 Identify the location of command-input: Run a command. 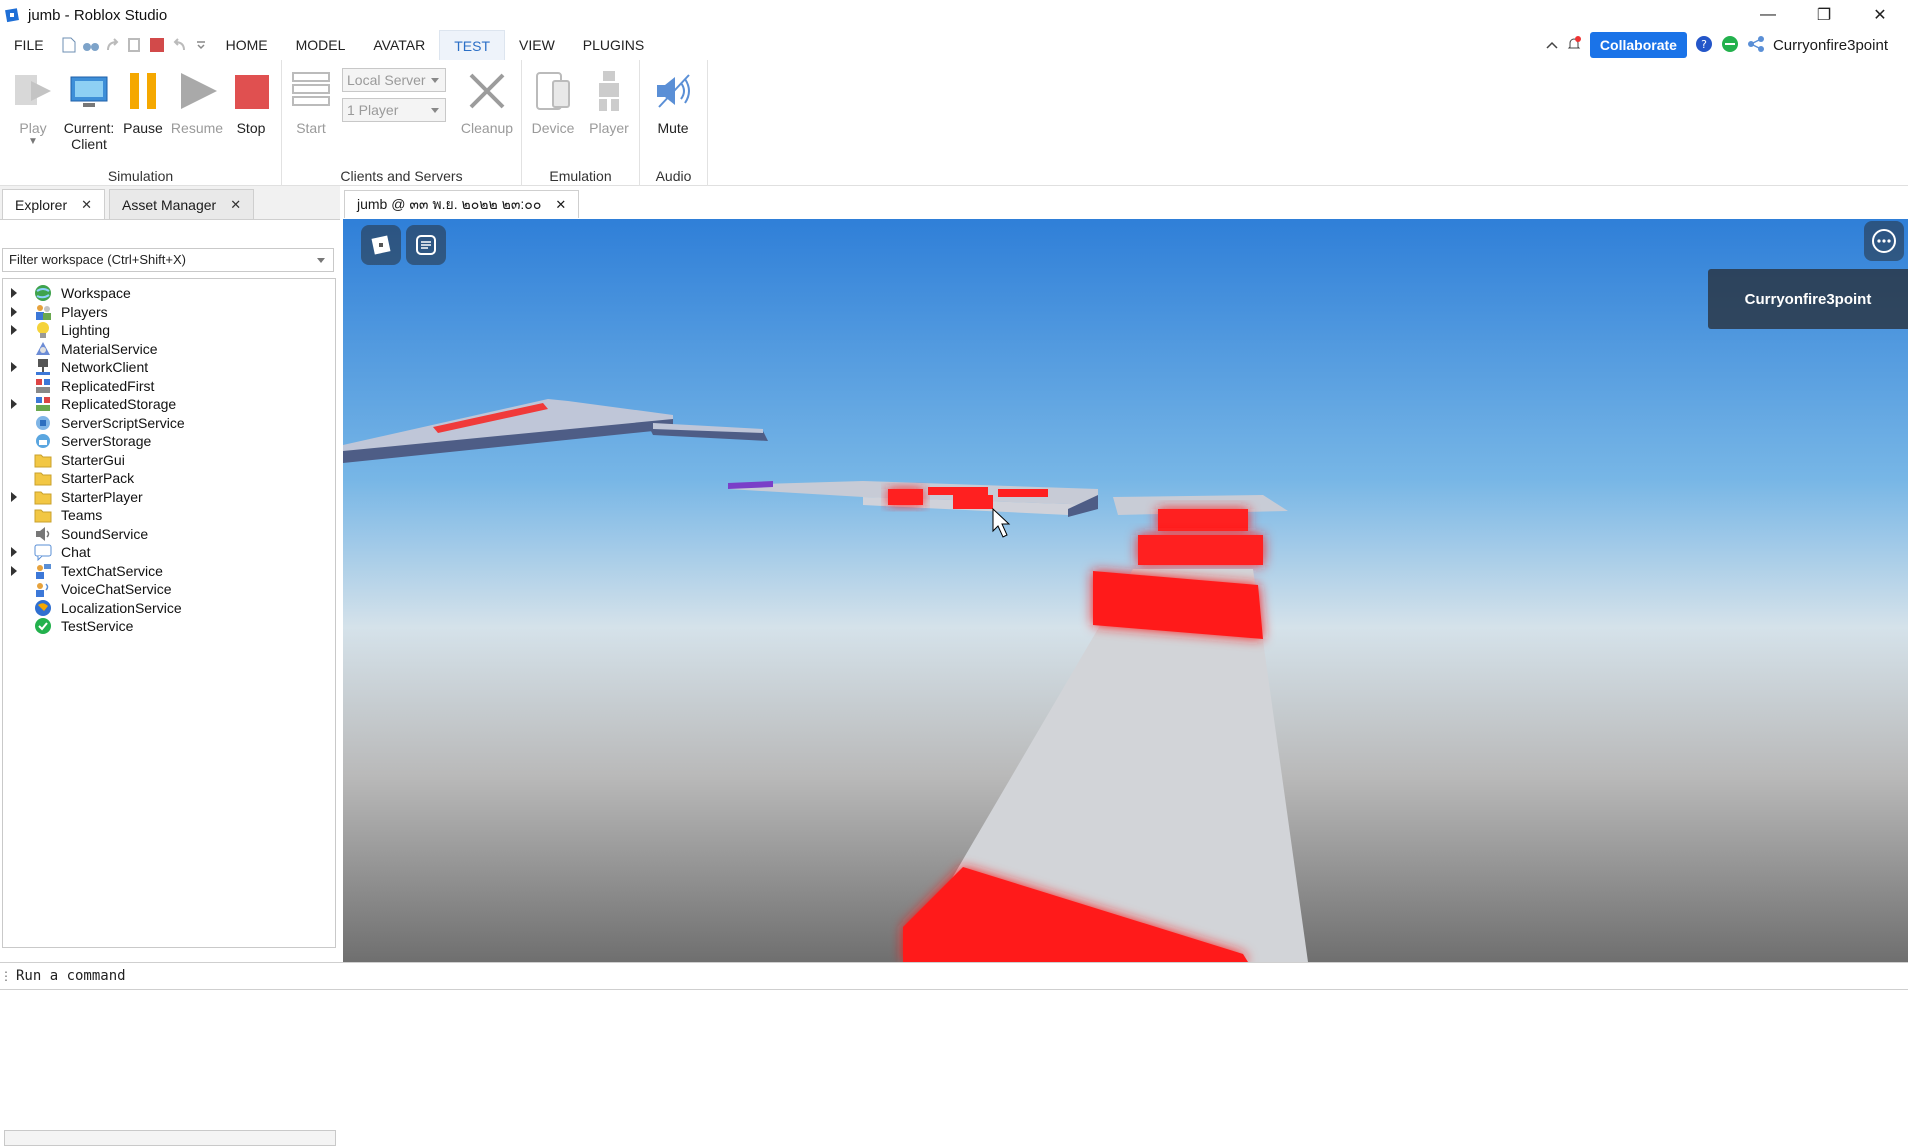
(71, 976).